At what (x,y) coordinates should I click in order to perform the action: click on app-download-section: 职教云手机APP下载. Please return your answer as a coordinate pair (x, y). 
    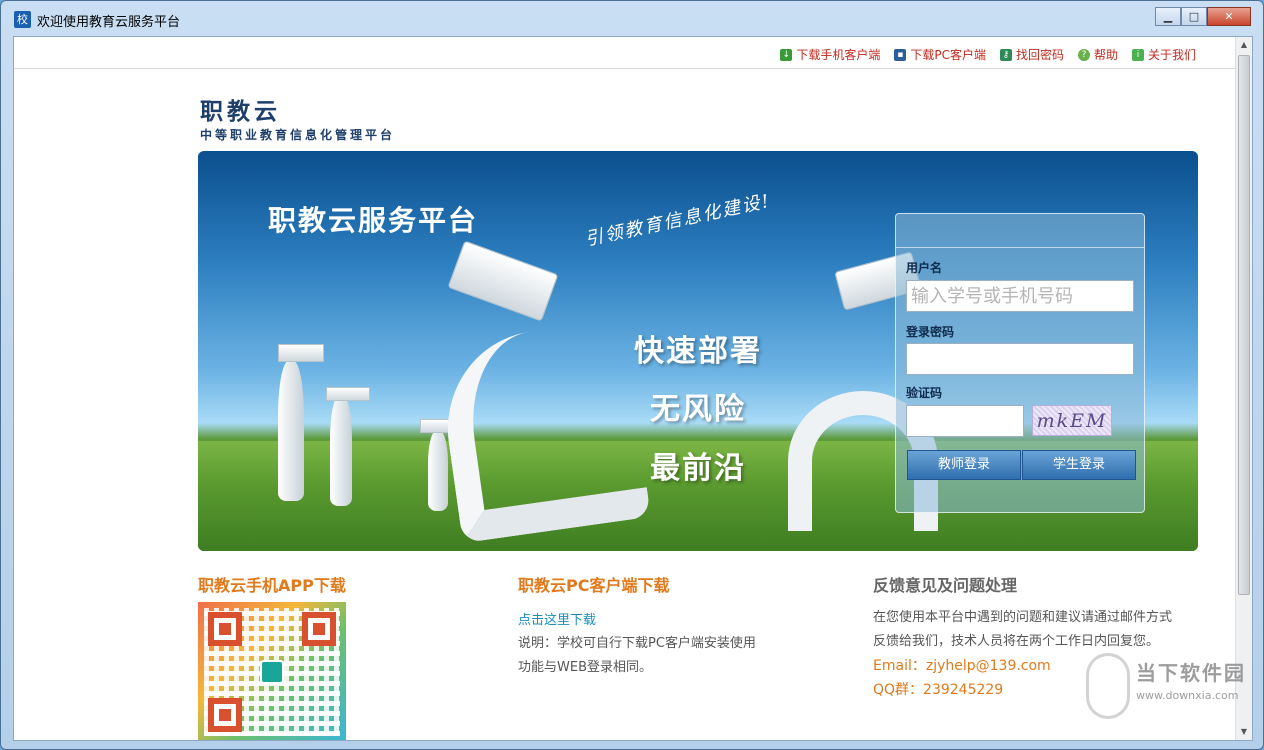
    Looking at the image, I should click on (272, 656).